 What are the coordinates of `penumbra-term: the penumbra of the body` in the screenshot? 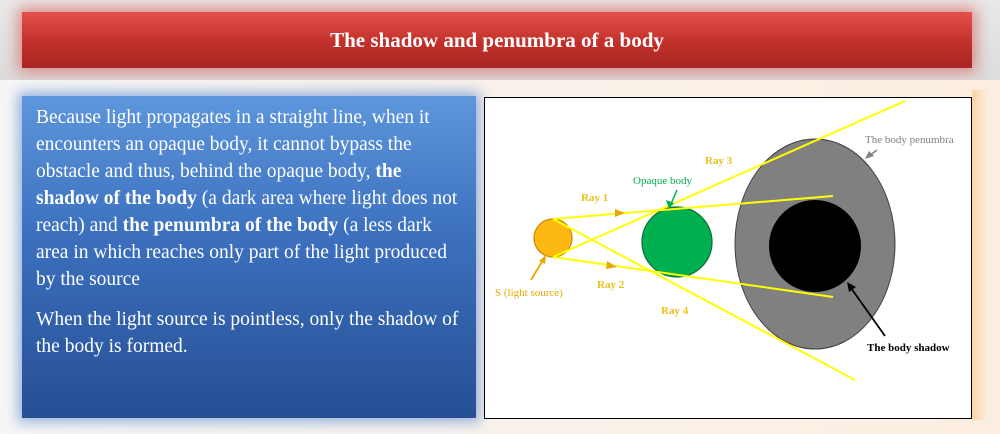 It's located at (230, 225).